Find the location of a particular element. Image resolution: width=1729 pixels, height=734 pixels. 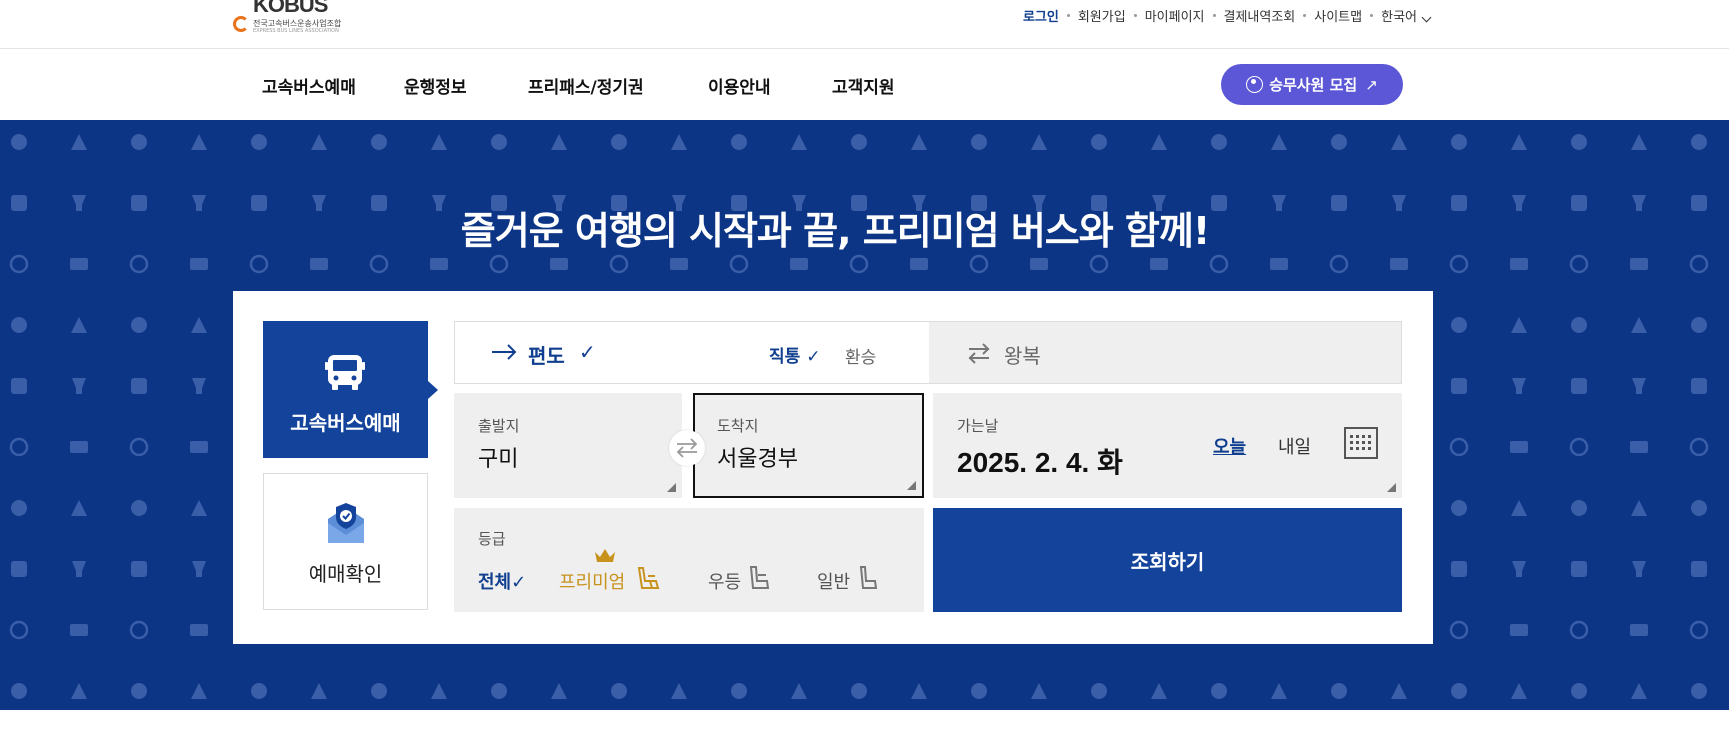

utility-nav: 로그인 회원가입 마이페이지 결제내역조회 사이트맵 한국어 is located at coordinates (1227, 15).